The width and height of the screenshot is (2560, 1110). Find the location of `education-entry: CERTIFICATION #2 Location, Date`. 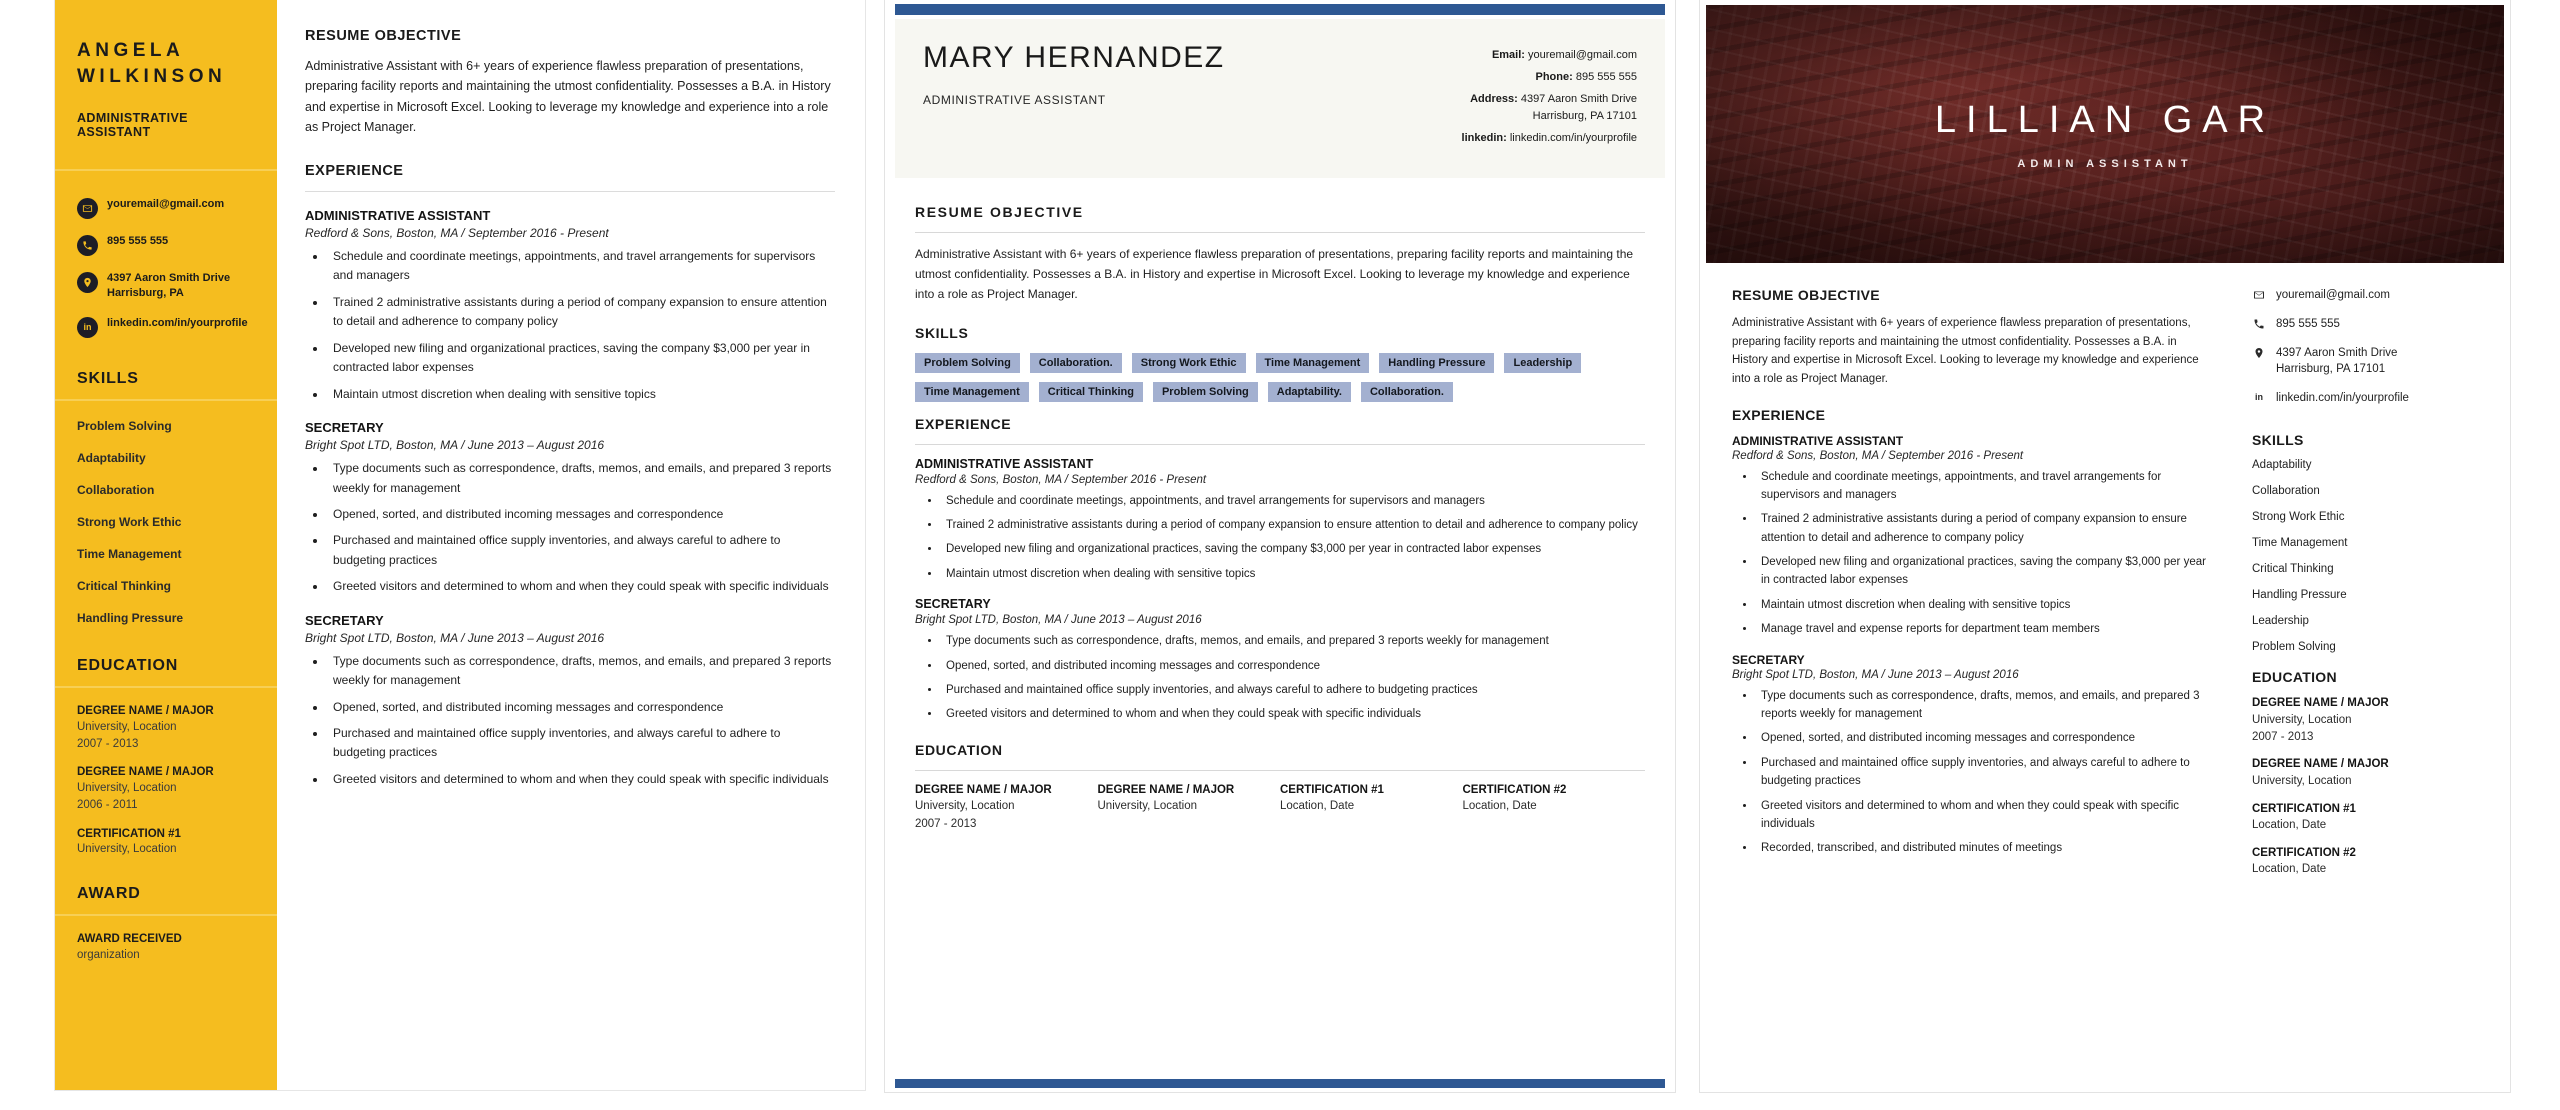

education-entry: CERTIFICATION #2 Location, Date is located at coordinates (2370, 862).